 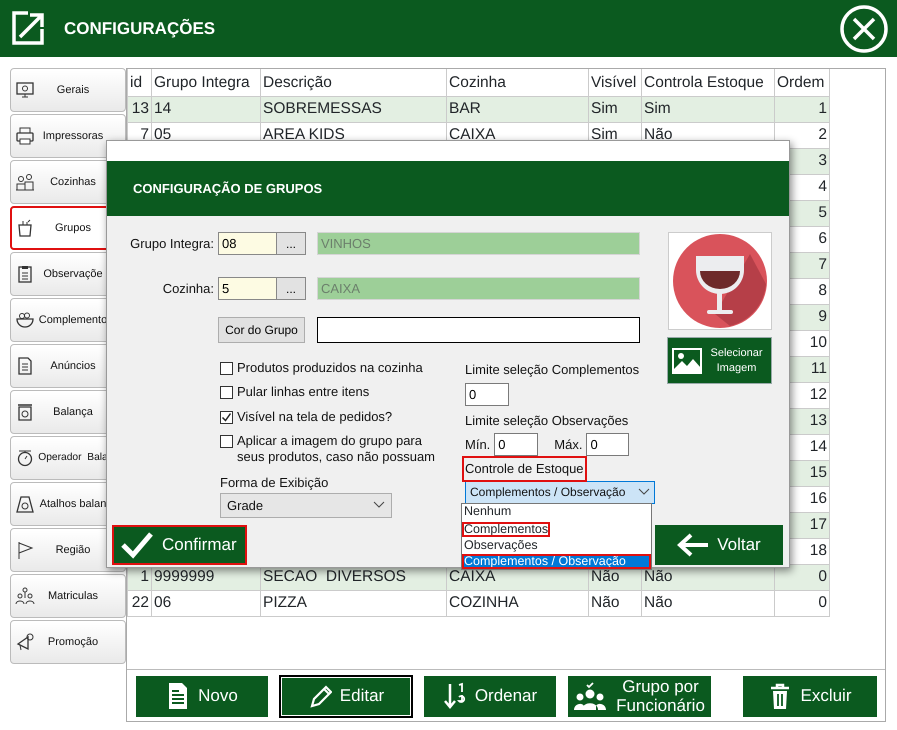 What do you see at coordinates (171, 243) in the screenshot?
I see `field-label: Grupo Integra:` at bounding box center [171, 243].